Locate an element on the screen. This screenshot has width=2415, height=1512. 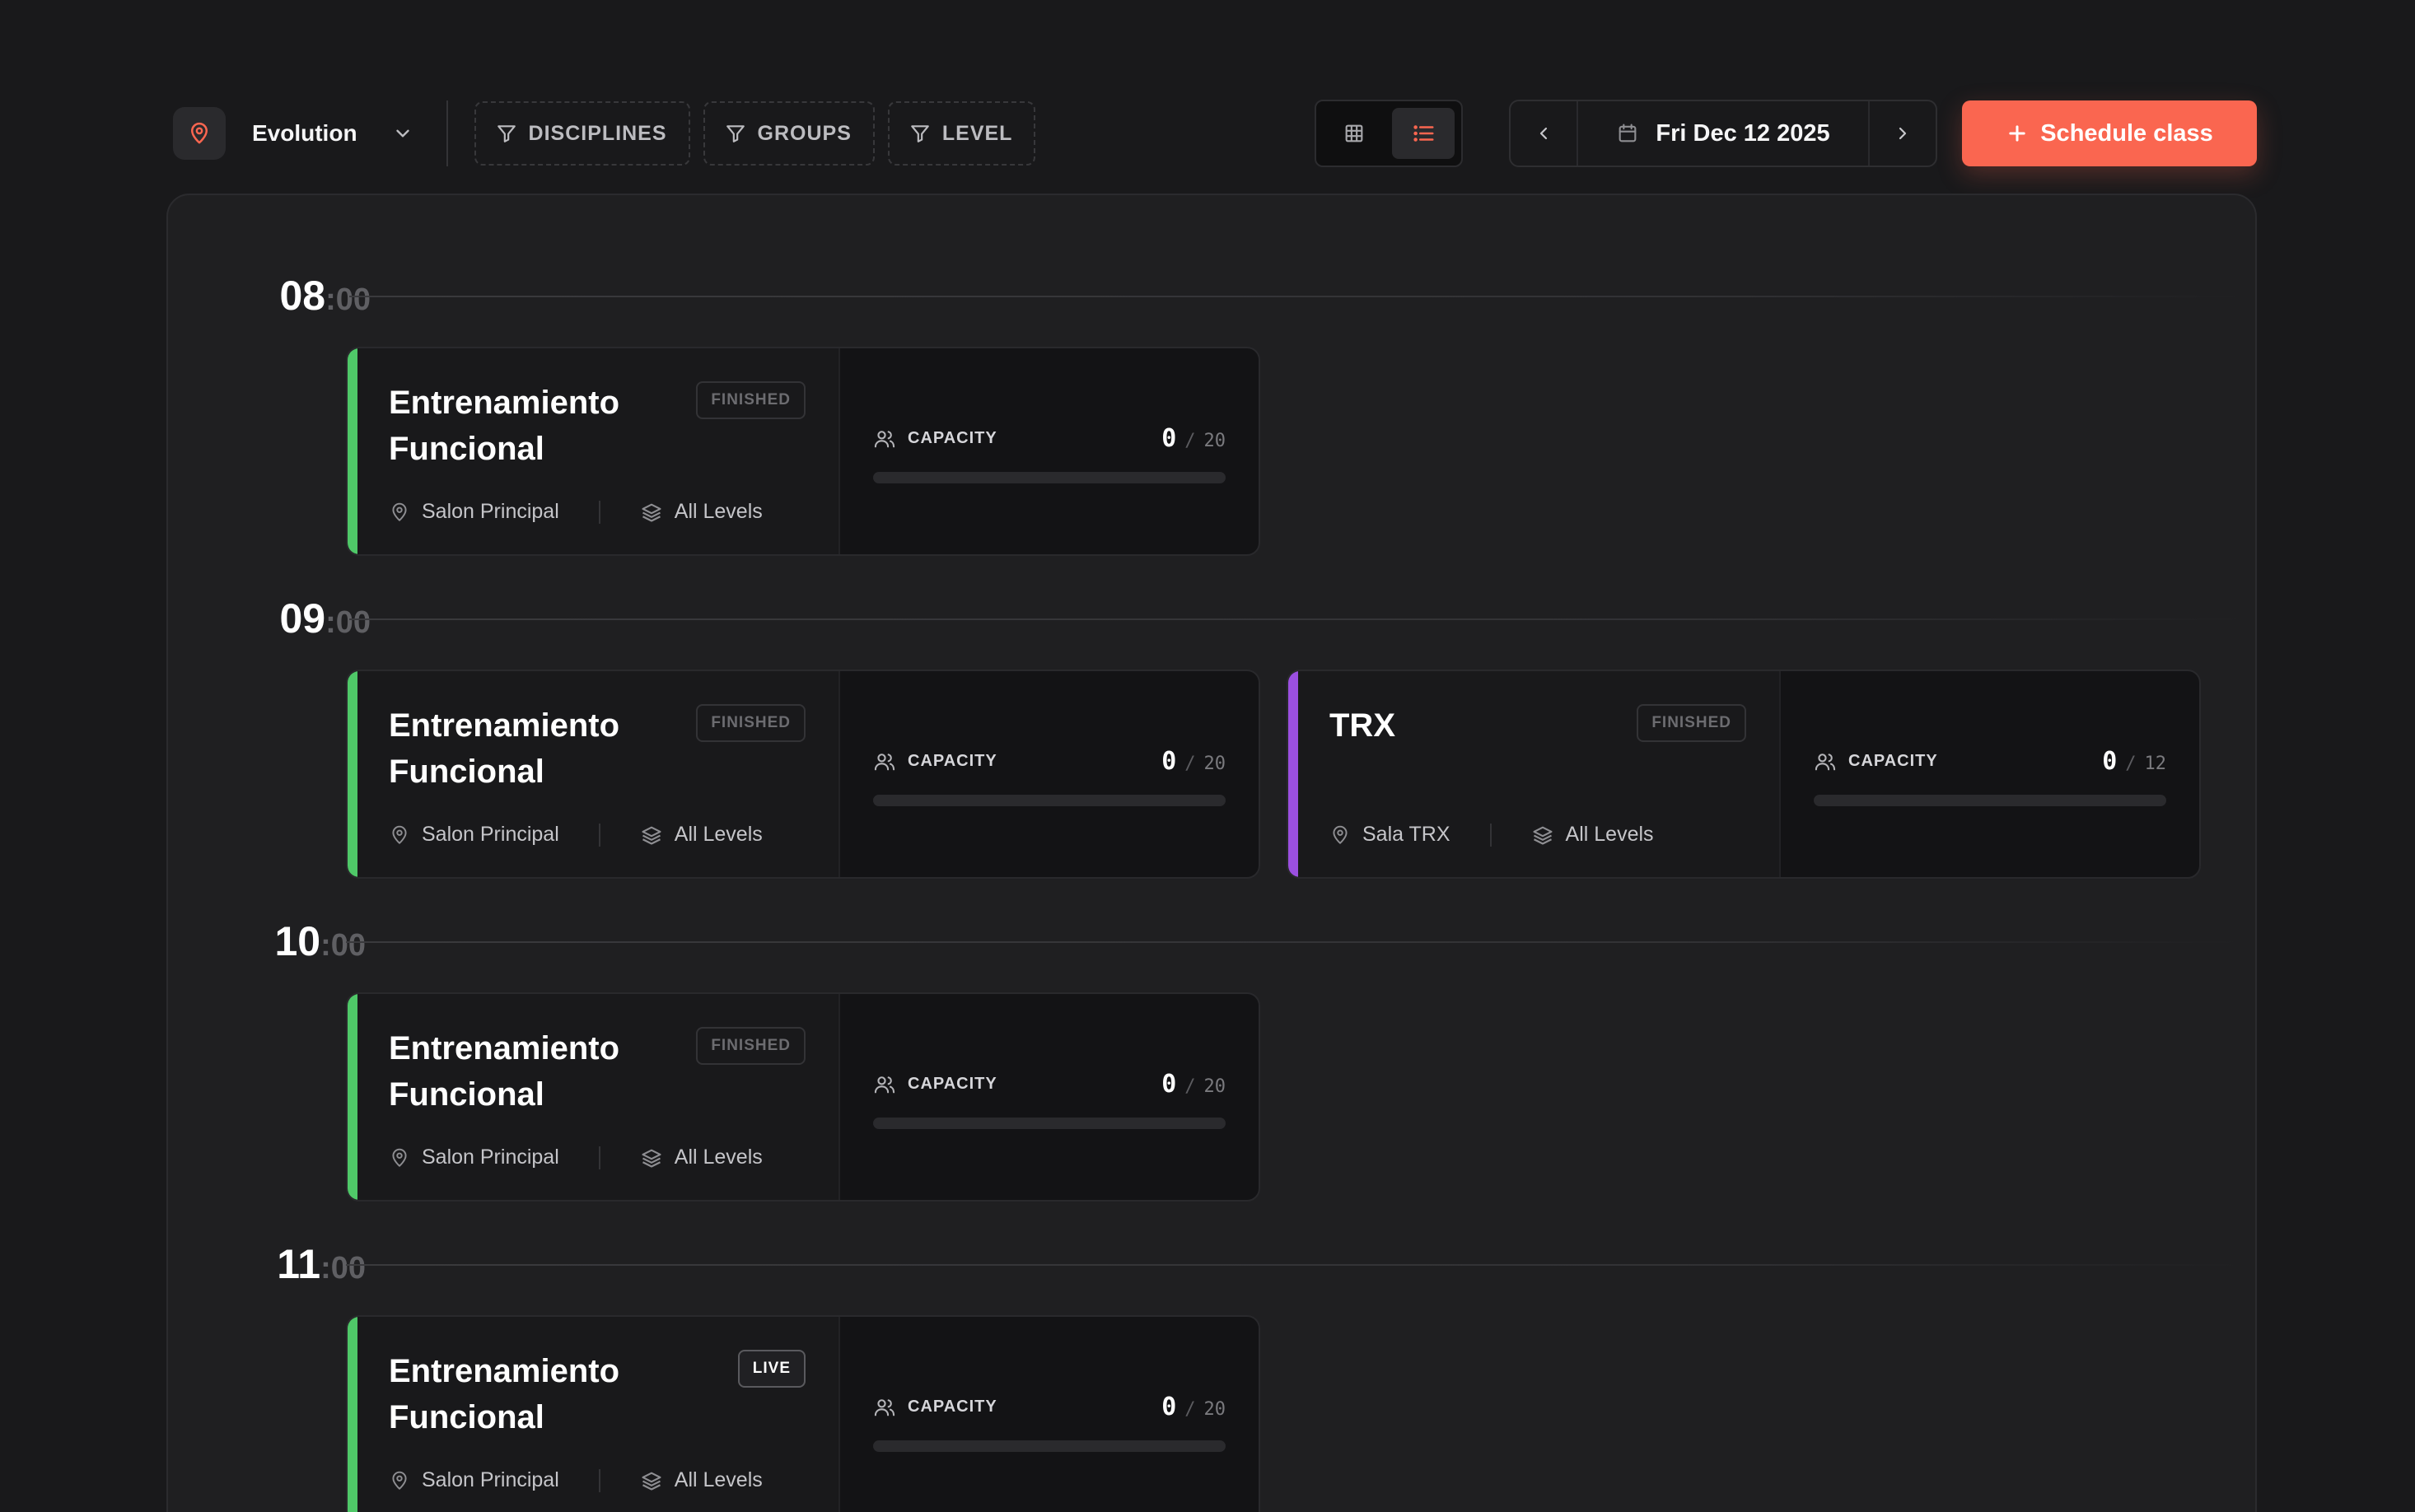
grid-view-button is located at coordinates (1354, 133).